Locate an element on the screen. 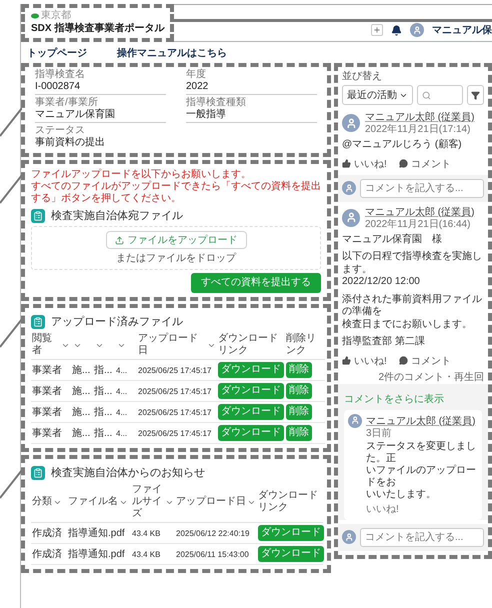 This screenshot has height=608, width=492. search-field is located at coordinates (440, 95).